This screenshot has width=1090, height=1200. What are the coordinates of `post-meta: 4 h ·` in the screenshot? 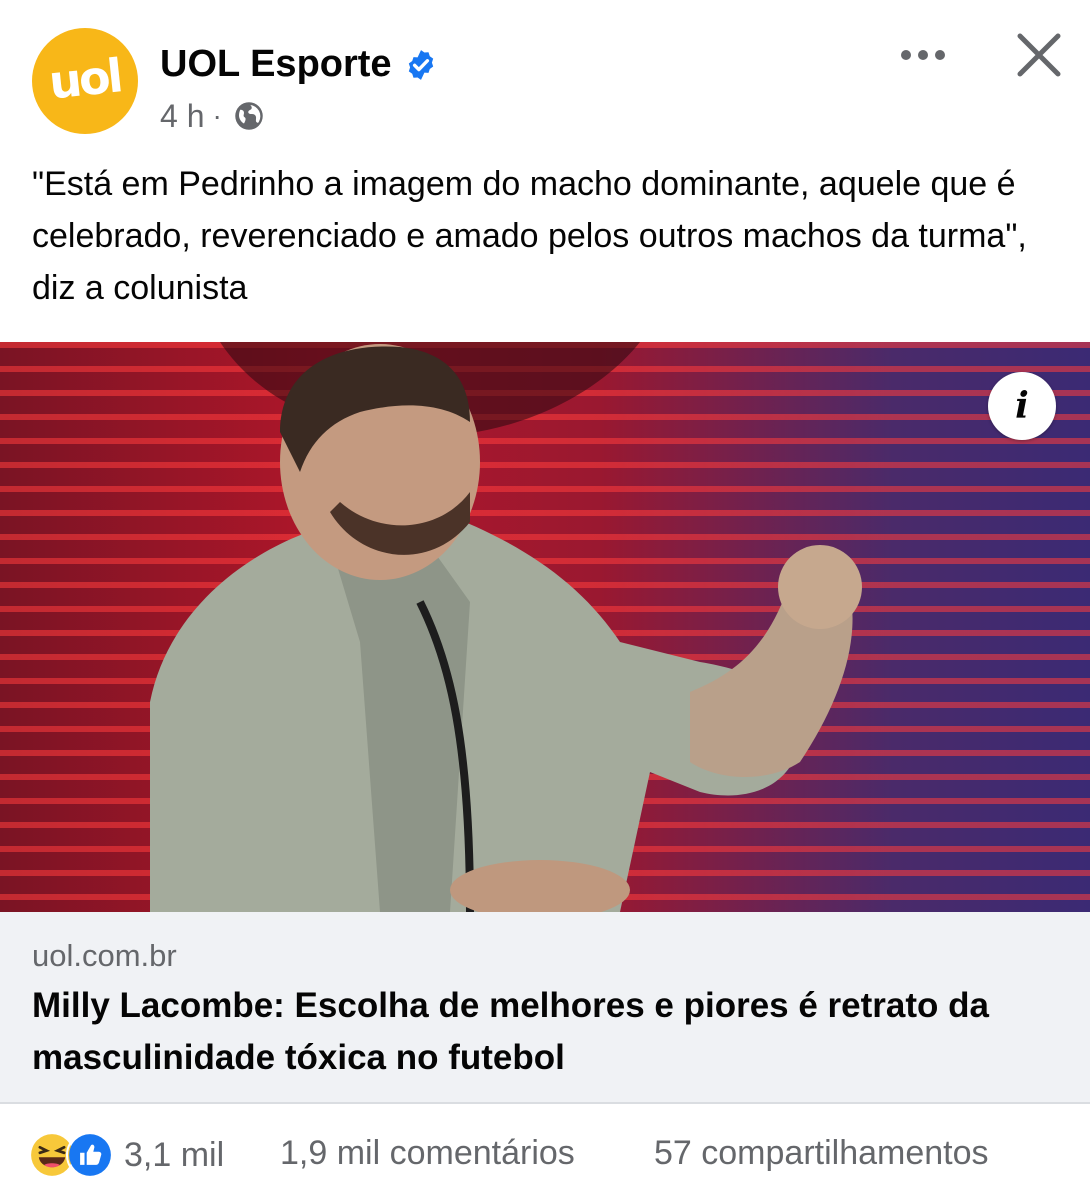 It's located at (212, 116).